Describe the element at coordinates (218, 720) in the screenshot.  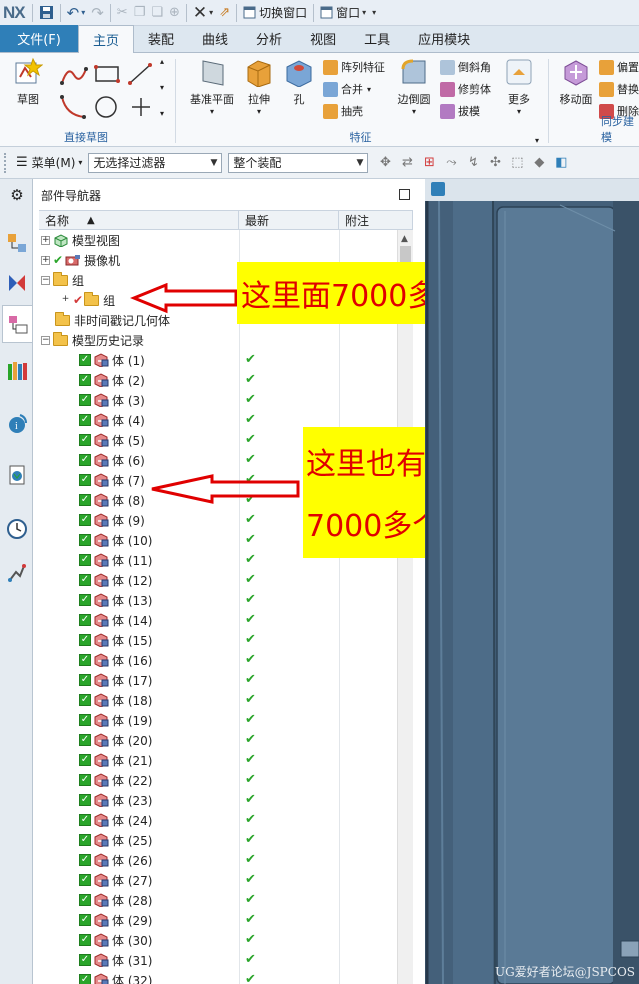
I see `tree-row-body: ✓ 体 (19) ✔` at that location.